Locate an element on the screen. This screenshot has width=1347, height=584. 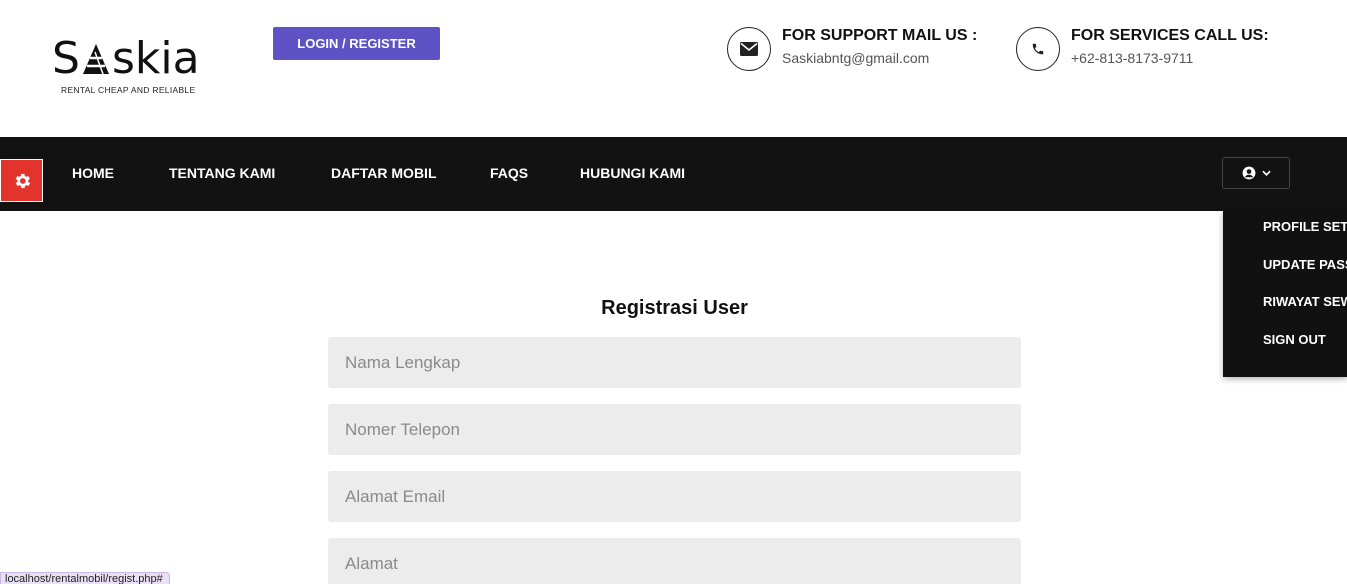
menu-sign-out: SIGN OUT is located at coordinates (1294, 339).